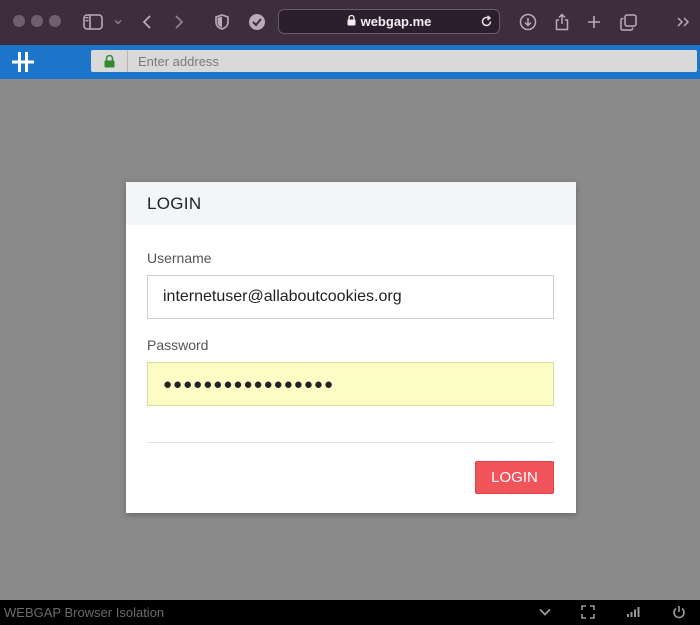 The width and height of the screenshot is (700, 625). What do you see at coordinates (109, 61) in the screenshot?
I see `secure-lock-icon` at bounding box center [109, 61].